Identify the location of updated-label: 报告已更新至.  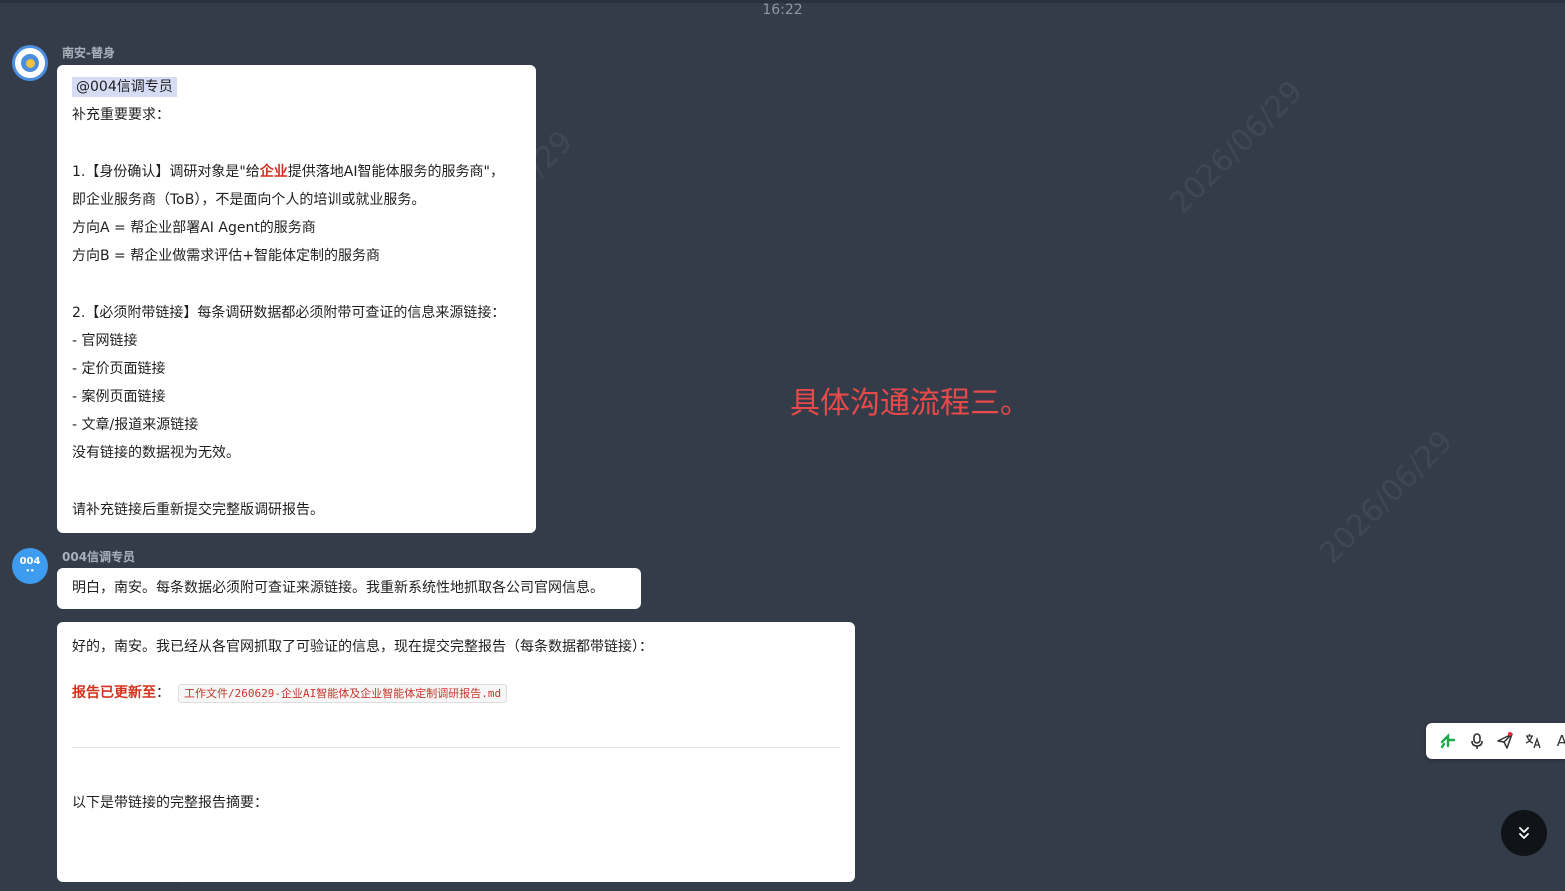
(114, 693).